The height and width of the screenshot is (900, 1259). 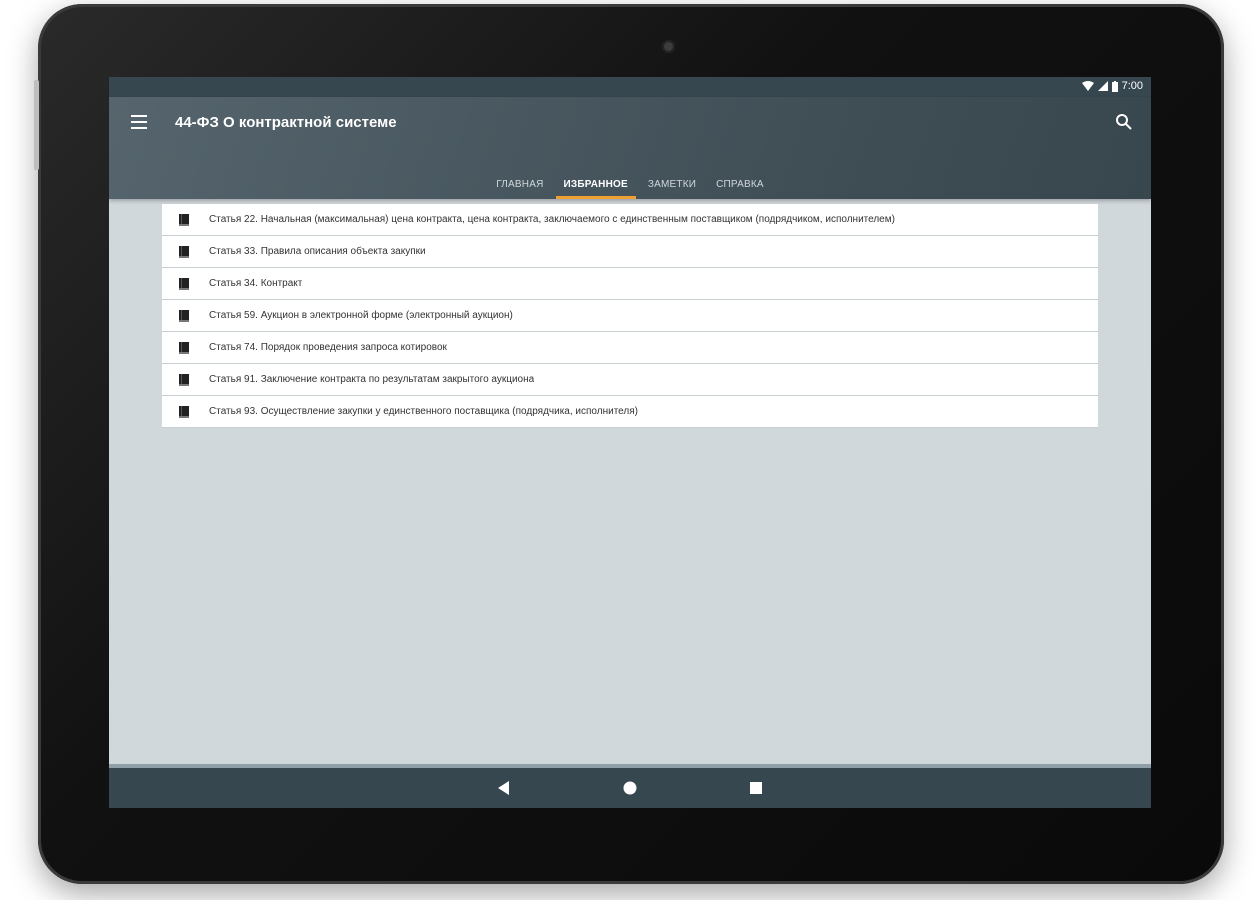 What do you see at coordinates (672, 181) in the screenshot?
I see `tab-notes: ЗАМЕТКИ` at bounding box center [672, 181].